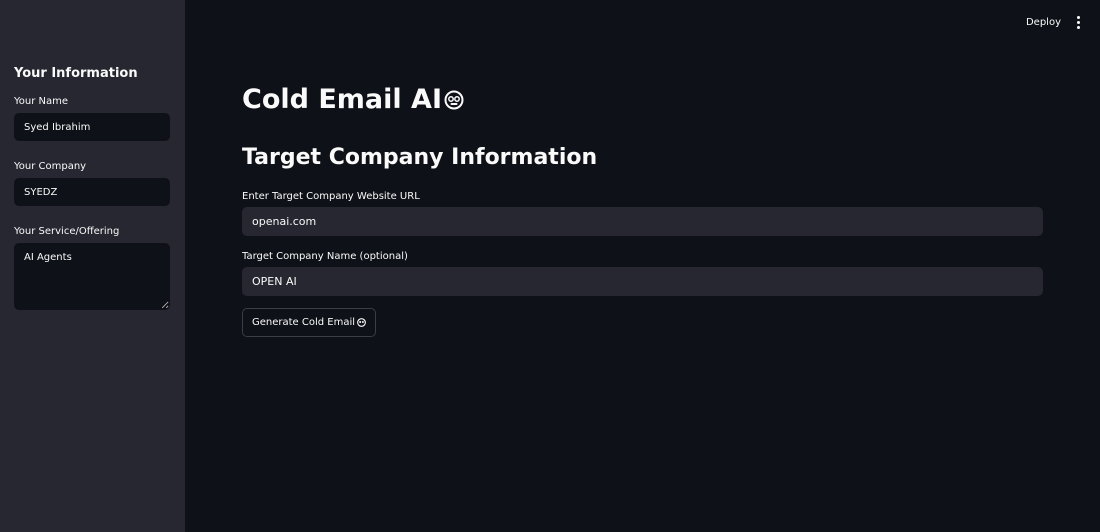 This screenshot has height=532, width=1100. What do you see at coordinates (92, 127) in the screenshot?
I see `your-name-input` at bounding box center [92, 127].